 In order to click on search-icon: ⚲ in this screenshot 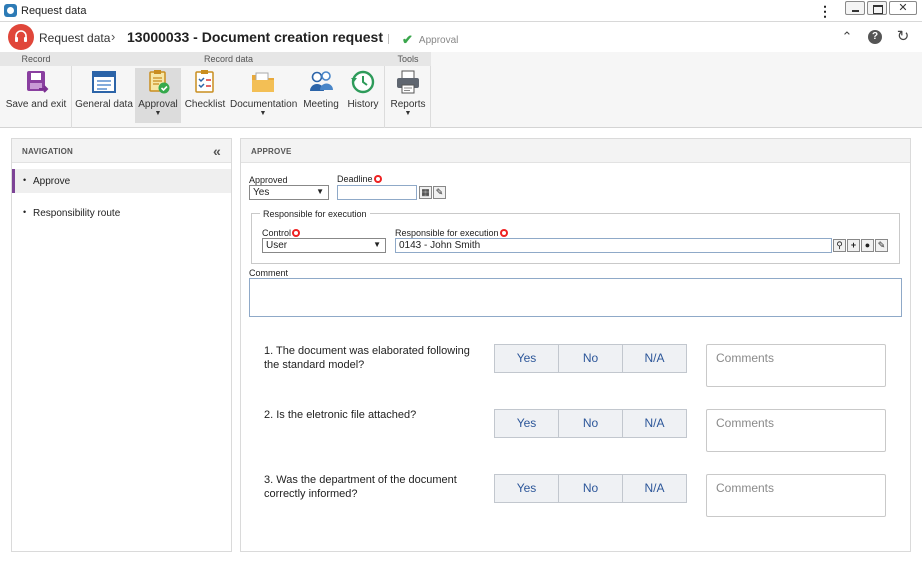, I will do `click(839, 245)`.